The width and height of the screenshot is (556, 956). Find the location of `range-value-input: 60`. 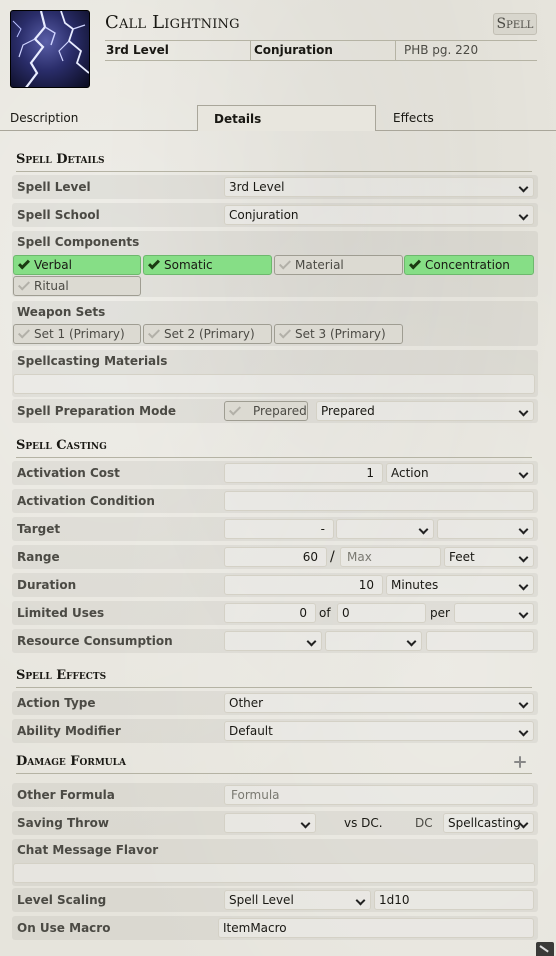

range-value-input: 60 is located at coordinates (275, 557).